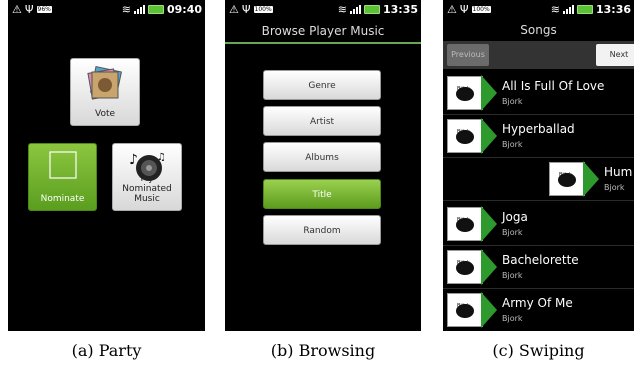  What do you see at coordinates (323, 32) in the screenshot?
I see `page-title: Browse Player Music` at bounding box center [323, 32].